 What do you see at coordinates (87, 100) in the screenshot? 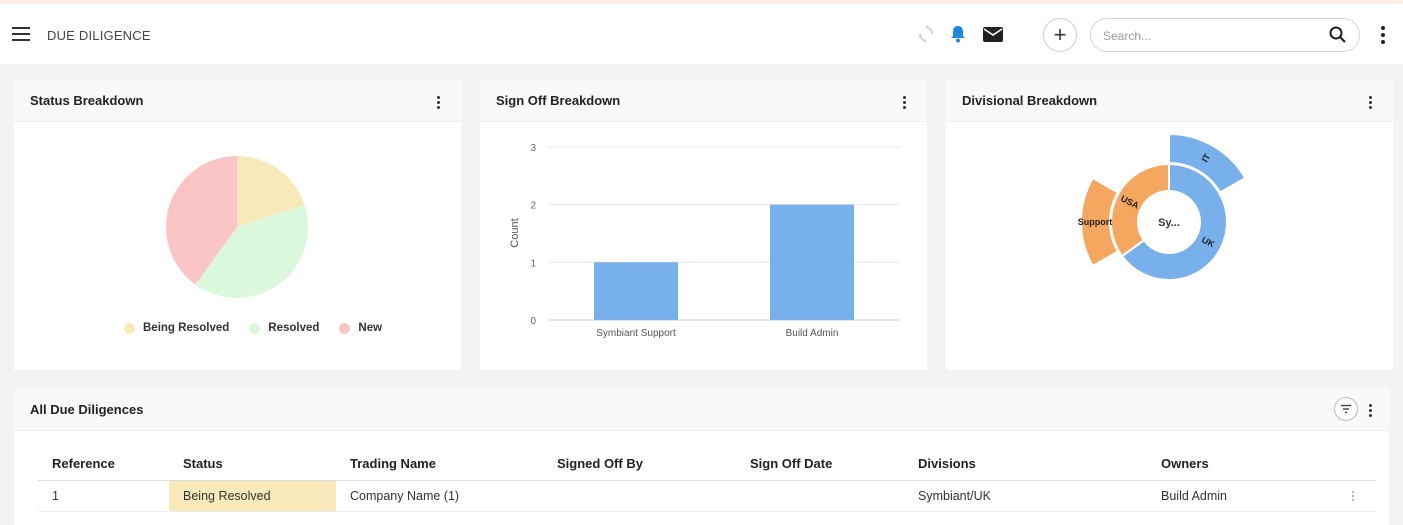
I see `card-title: Status Breakdown` at bounding box center [87, 100].